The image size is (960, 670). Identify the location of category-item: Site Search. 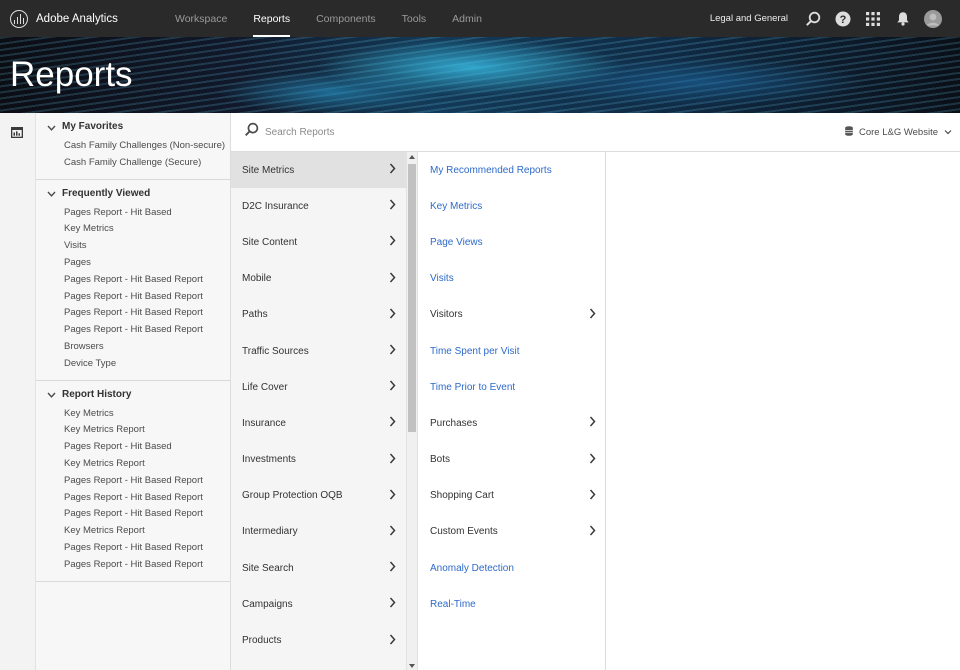
(318, 568).